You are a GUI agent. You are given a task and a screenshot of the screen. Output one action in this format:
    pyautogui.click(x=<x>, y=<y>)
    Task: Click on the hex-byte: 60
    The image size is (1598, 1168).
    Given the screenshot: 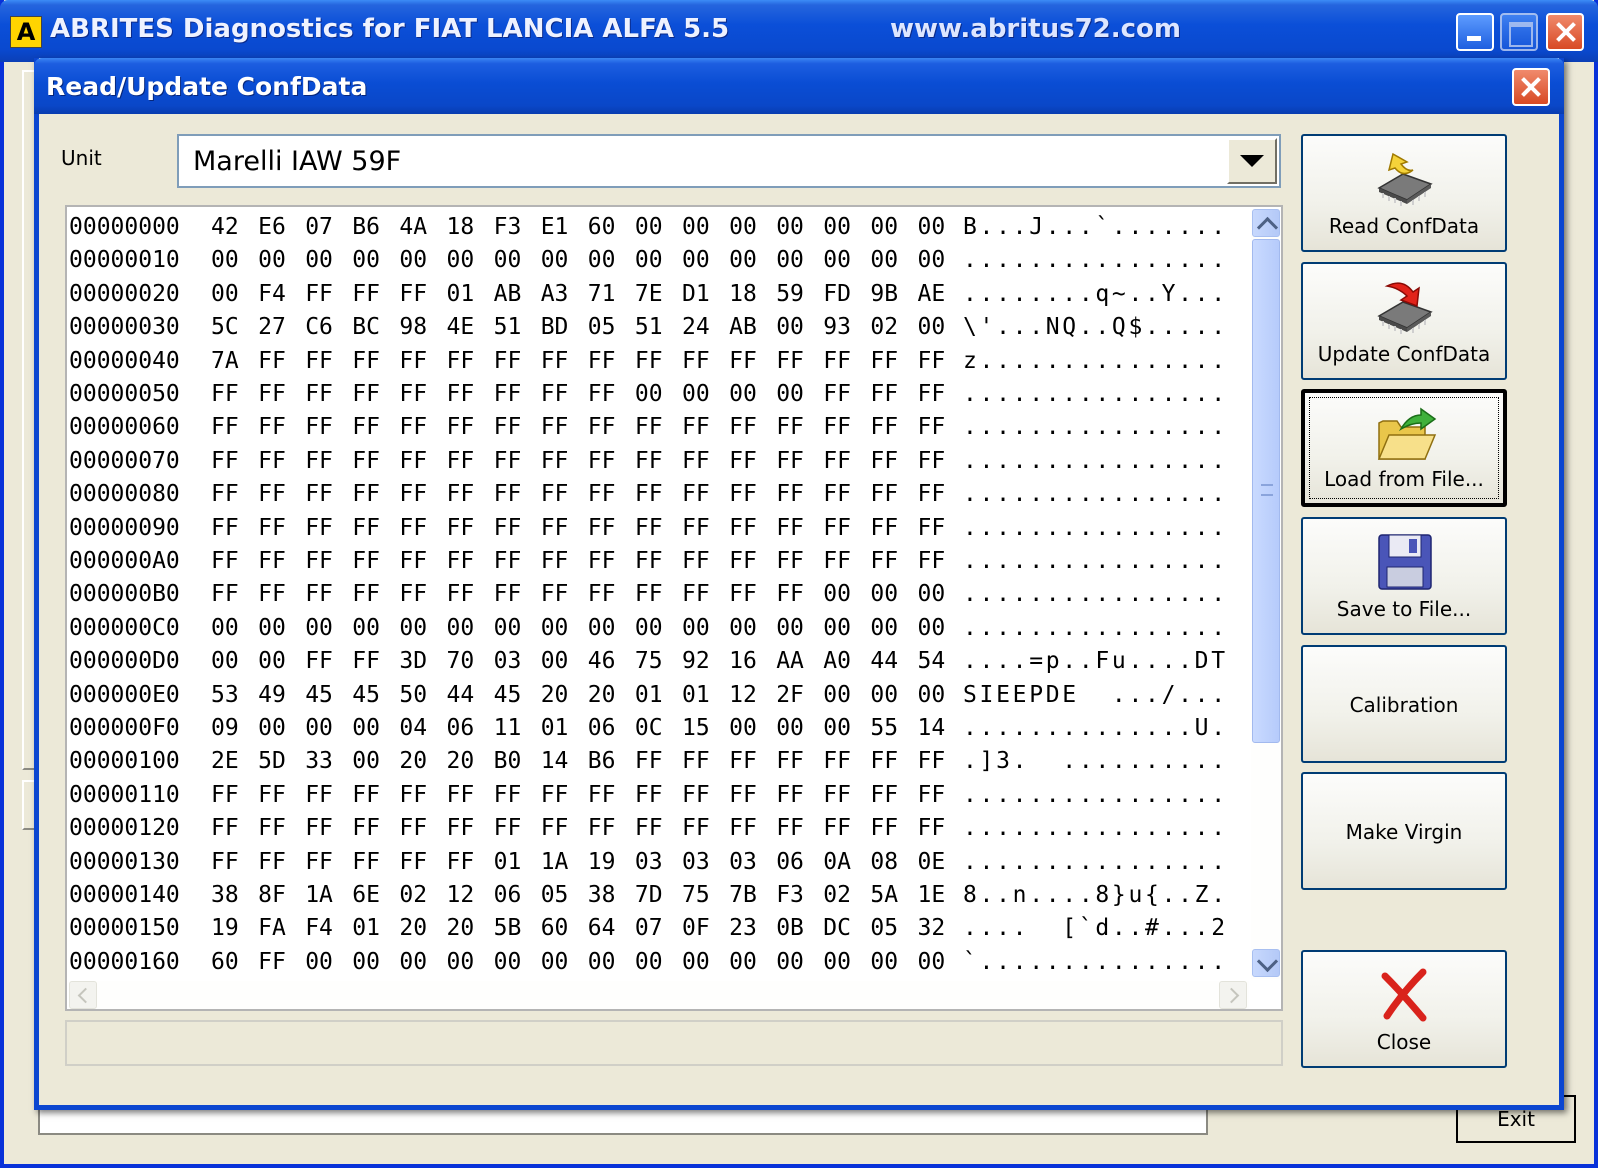 What is the action you would take?
    pyautogui.click(x=602, y=227)
    